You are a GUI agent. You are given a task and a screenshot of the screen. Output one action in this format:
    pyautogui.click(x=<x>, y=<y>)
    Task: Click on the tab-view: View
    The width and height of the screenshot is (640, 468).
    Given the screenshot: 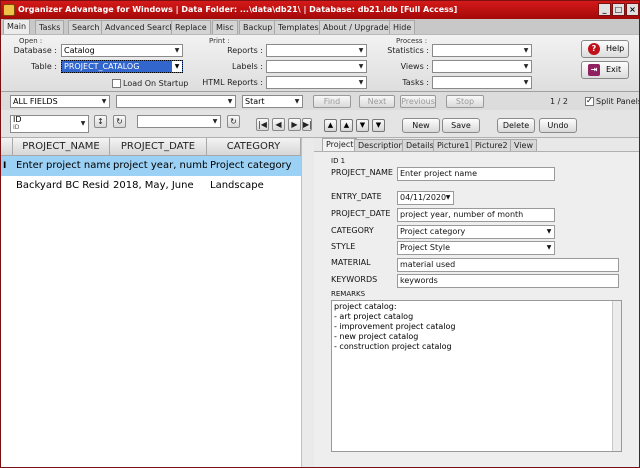 What is the action you would take?
    pyautogui.click(x=523, y=145)
    